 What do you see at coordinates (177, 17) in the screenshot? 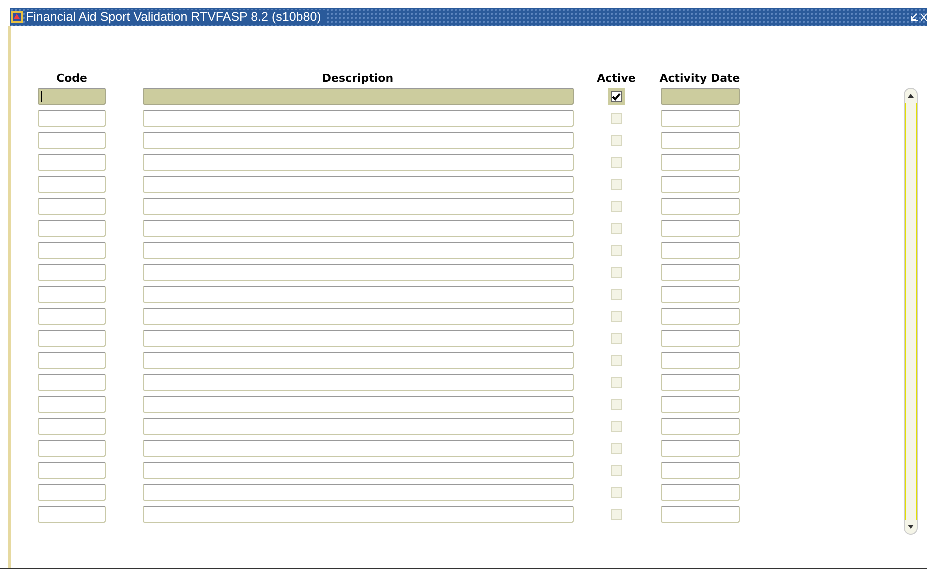
I see `window-title: Financial Aid Sport Validation RTVFASP 8.2 (s10b80)` at bounding box center [177, 17].